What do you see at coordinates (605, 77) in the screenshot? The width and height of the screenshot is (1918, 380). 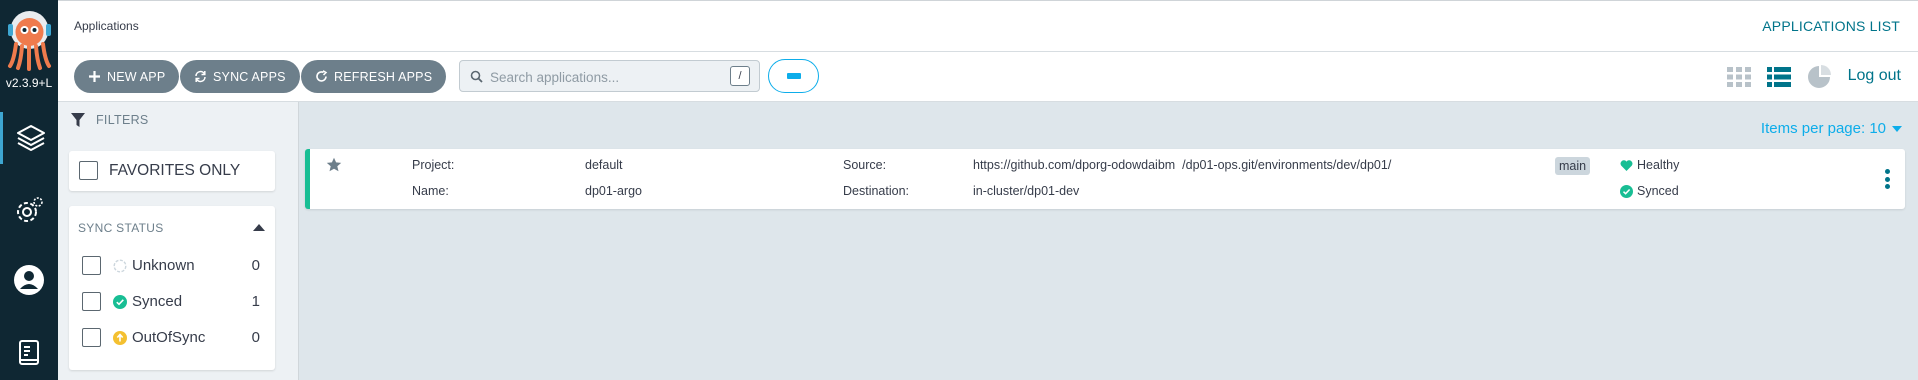 I see `search-input` at bounding box center [605, 77].